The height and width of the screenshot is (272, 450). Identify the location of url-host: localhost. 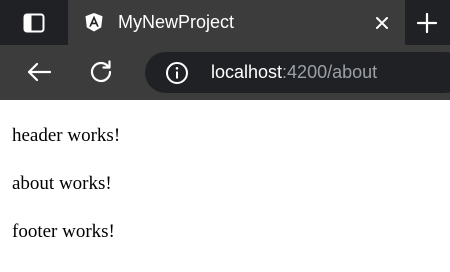
(247, 72).